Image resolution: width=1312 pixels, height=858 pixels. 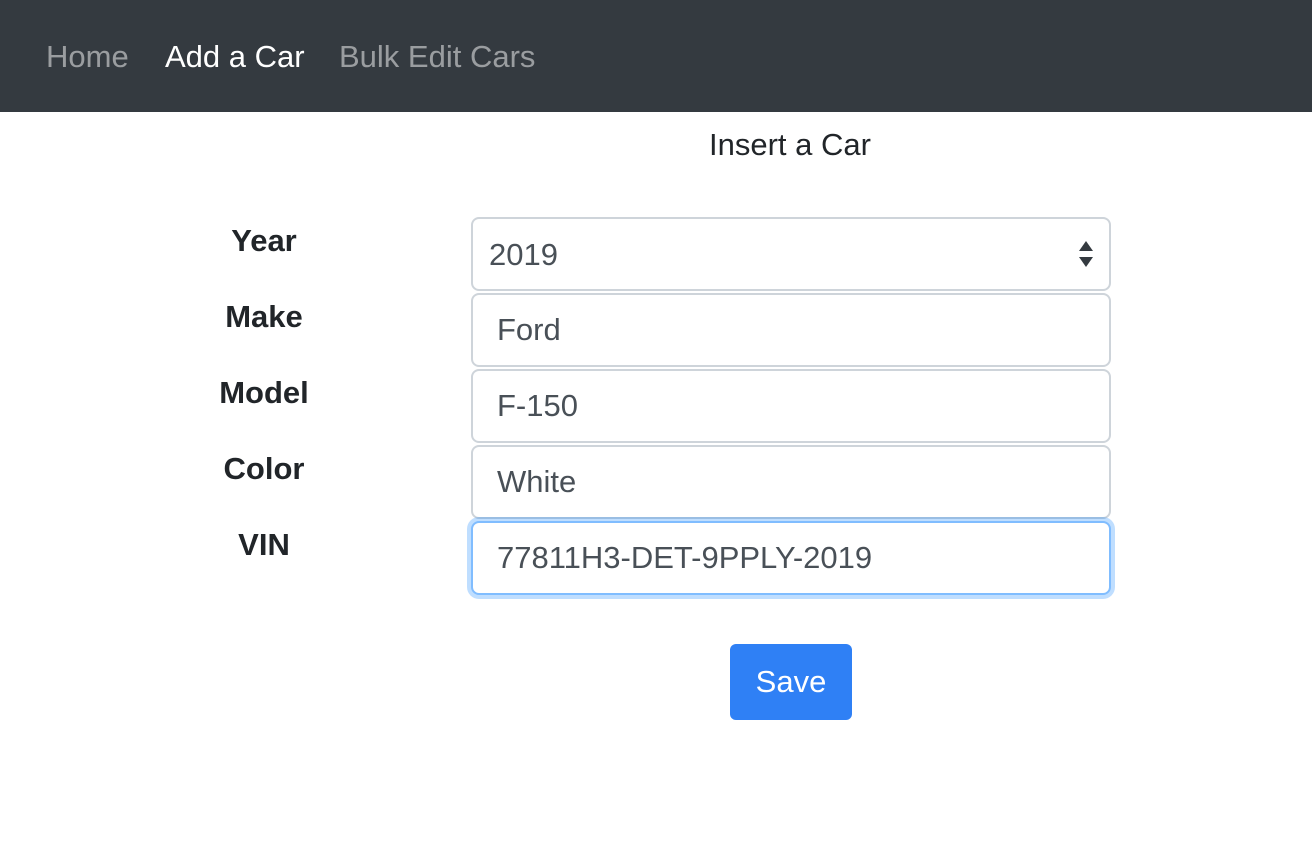 I want to click on vin-label: VIN, so click(x=264, y=544).